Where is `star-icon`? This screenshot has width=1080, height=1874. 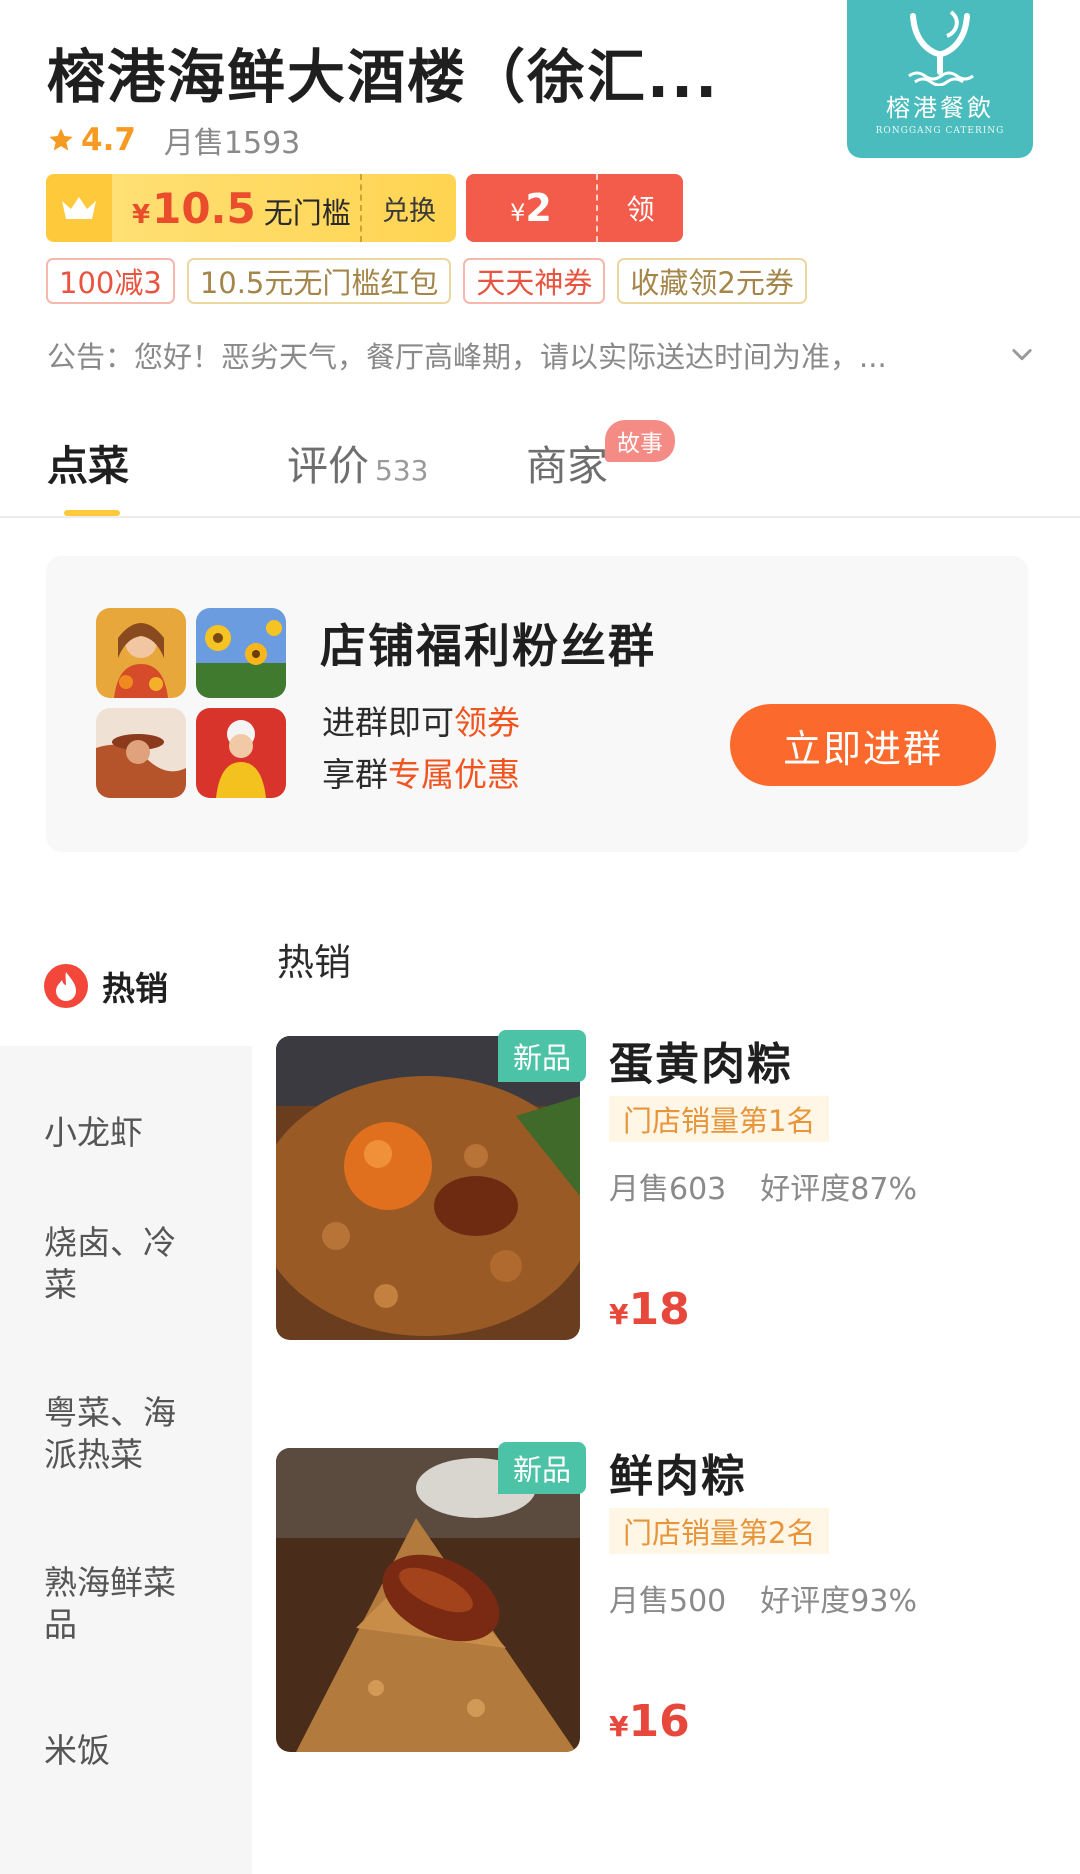
star-icon is located at coordinates (61, 139).